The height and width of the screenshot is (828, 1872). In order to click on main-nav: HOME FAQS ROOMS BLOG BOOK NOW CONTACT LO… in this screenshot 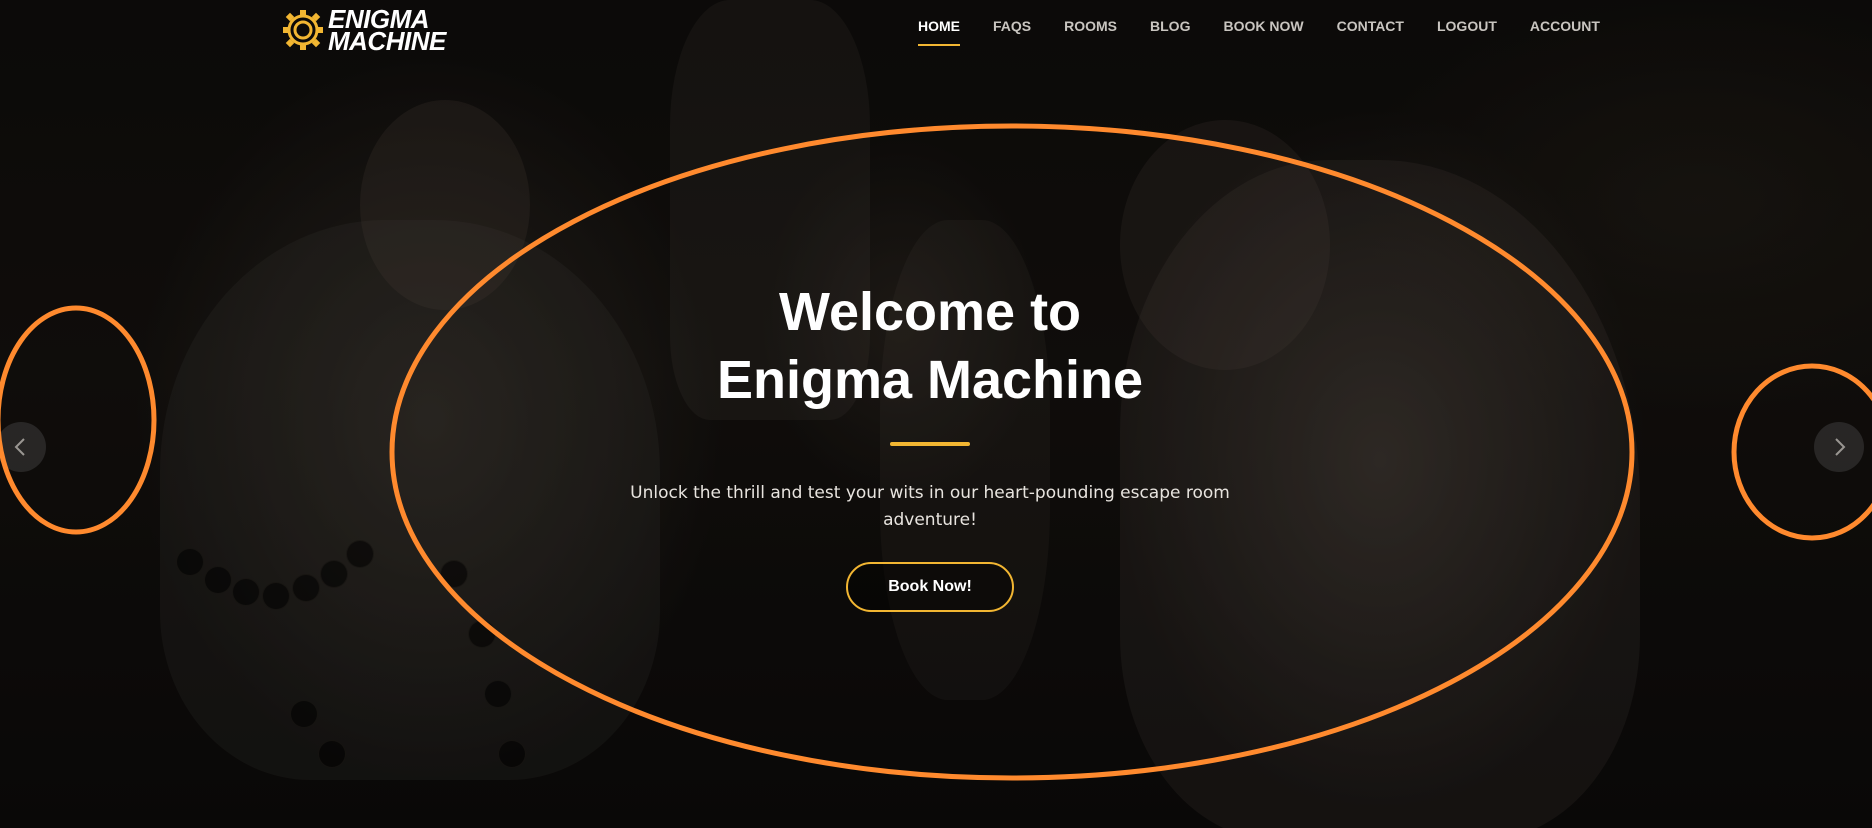, I will do `click(1275, 32)`.